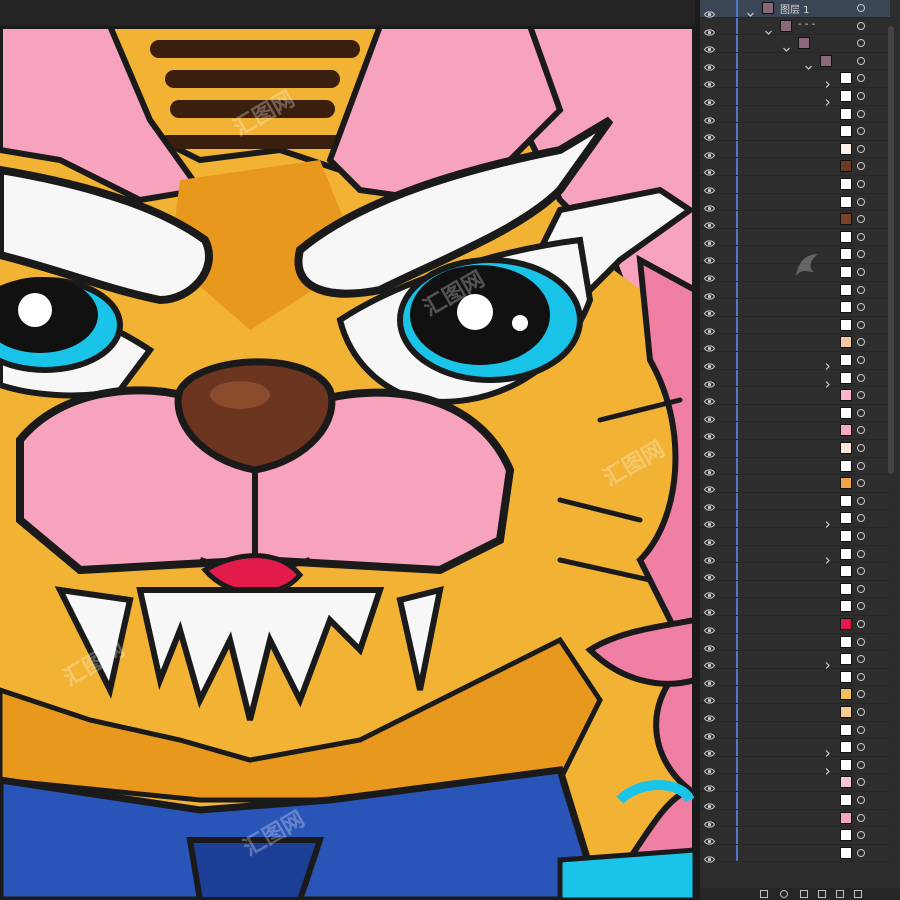 This screenshot has width=900, height=900. What do you see at coordinates (784, 894) in the screenshot?
I see `search-icon` at bounding box center [784, 894].